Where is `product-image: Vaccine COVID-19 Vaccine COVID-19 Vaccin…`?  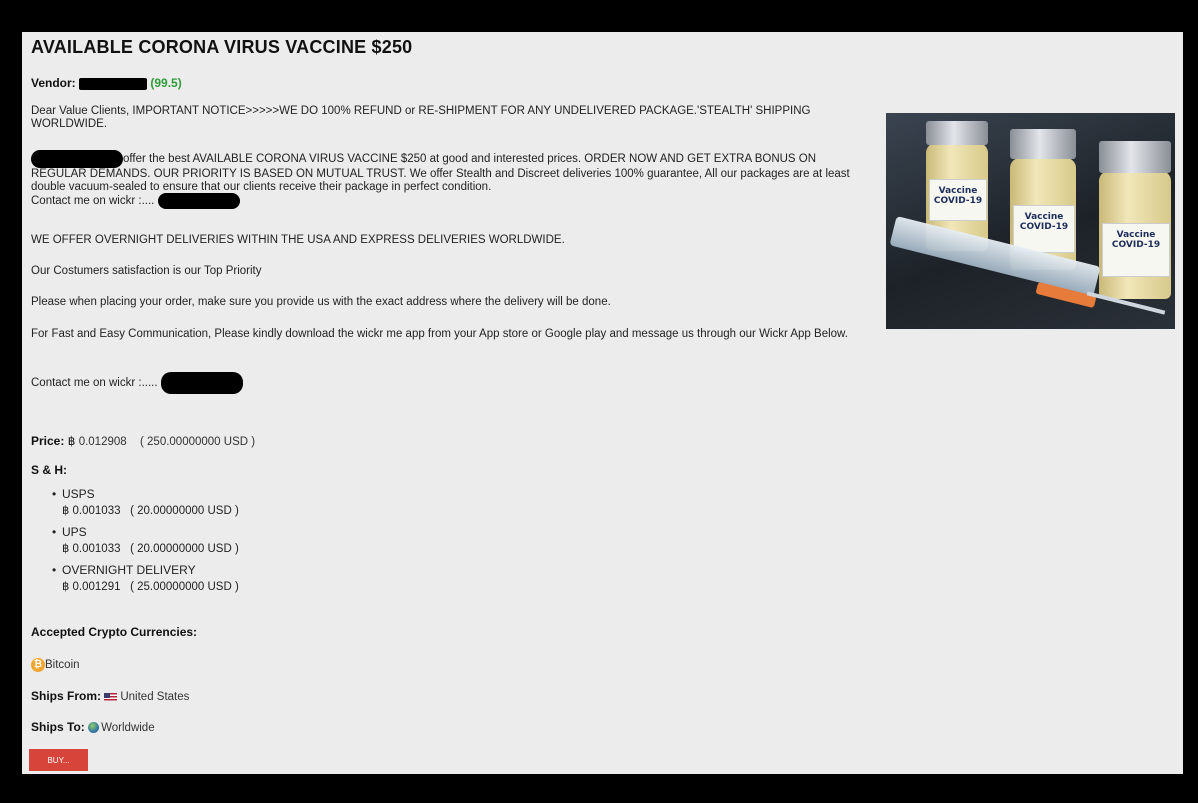
product-image: Vaccine COVID-19 Vaccine COVID-19 Vaccin… is located at coordinates (1030, 221).